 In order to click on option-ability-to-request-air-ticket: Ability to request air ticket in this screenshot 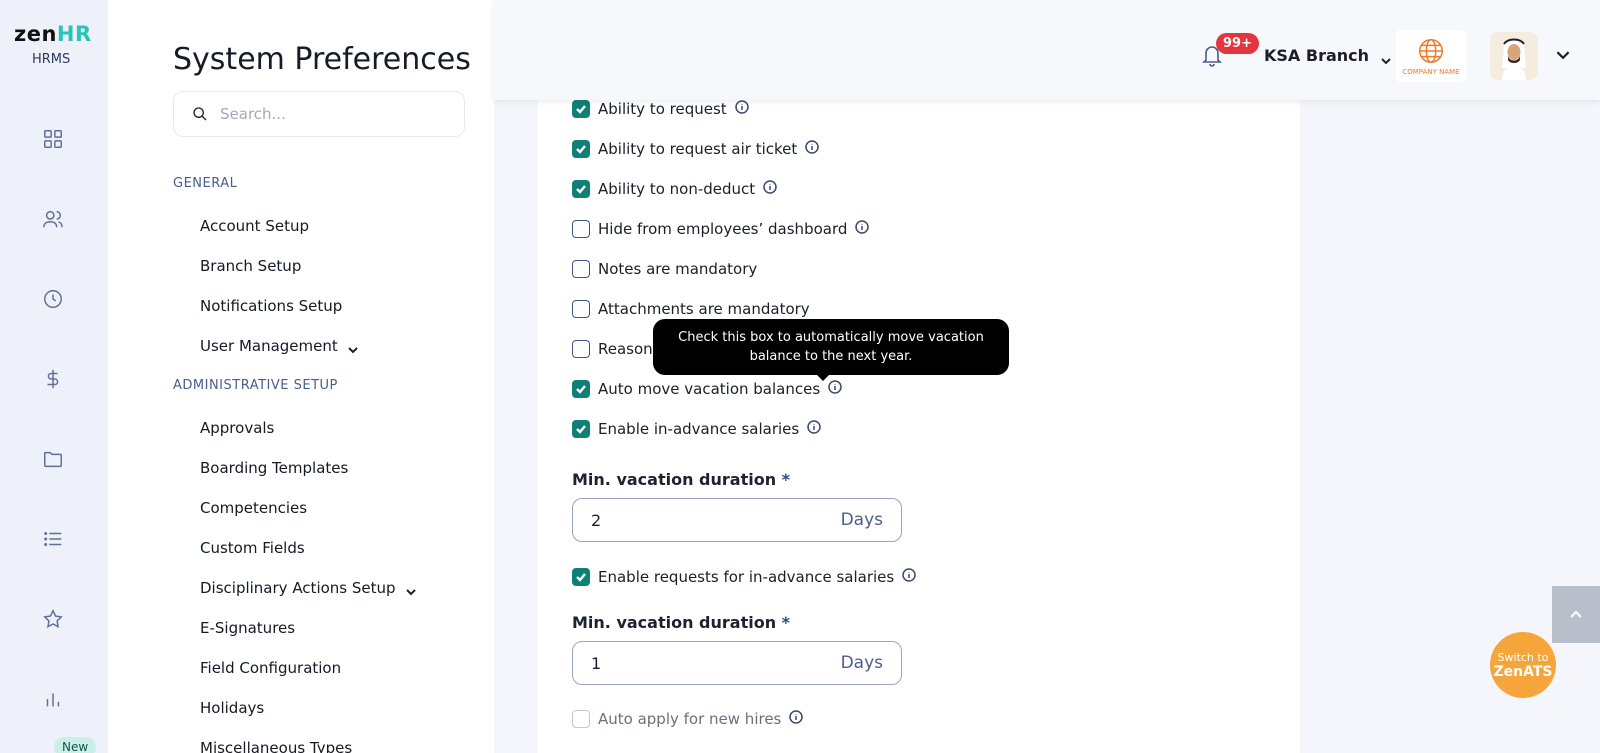, I will do `click(696, 149)`.